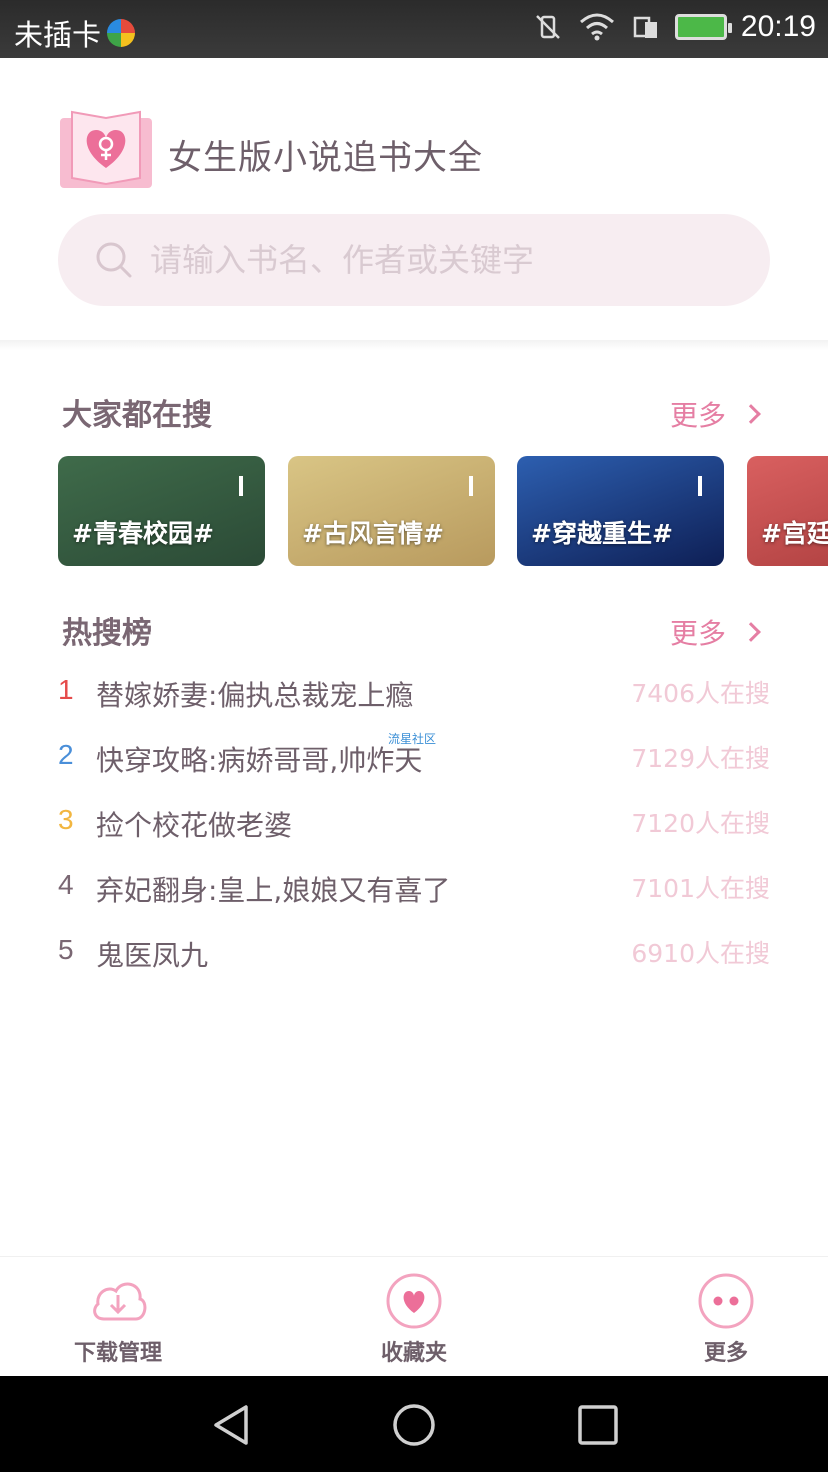 This screenshot has width=828, height=1472. I want to click on battery-icon, so click(703, 27).